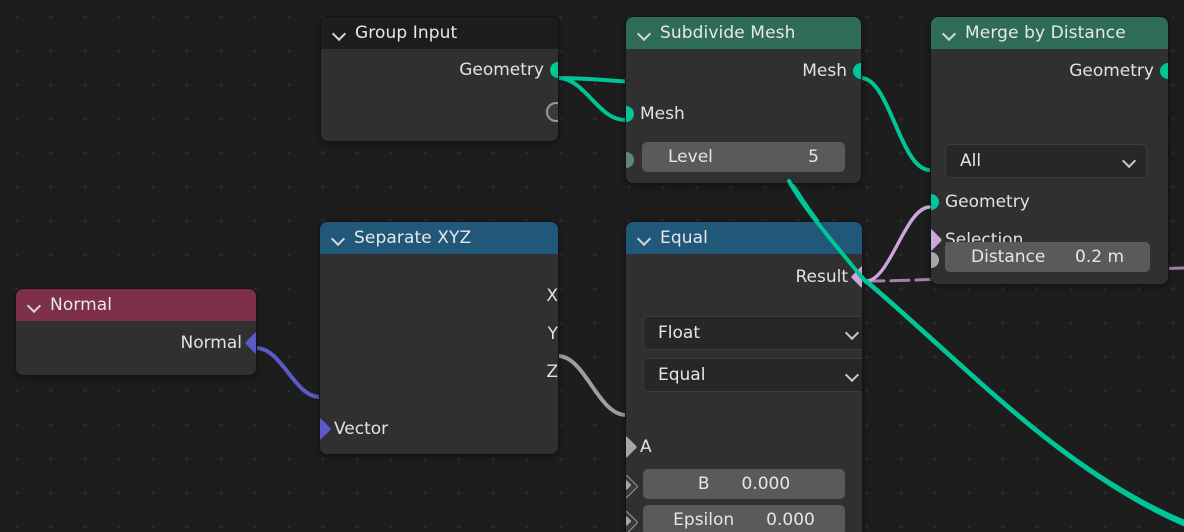 The height and width of the screenshot is (532, 1184). I want to click on socket-b-input, so click(632, 486).